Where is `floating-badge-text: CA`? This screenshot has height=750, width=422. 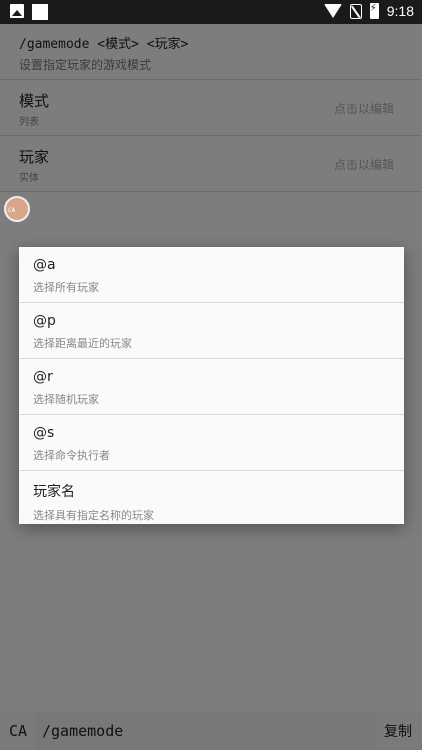
floating-badge-text: CA is located at coordinates (12, 210).